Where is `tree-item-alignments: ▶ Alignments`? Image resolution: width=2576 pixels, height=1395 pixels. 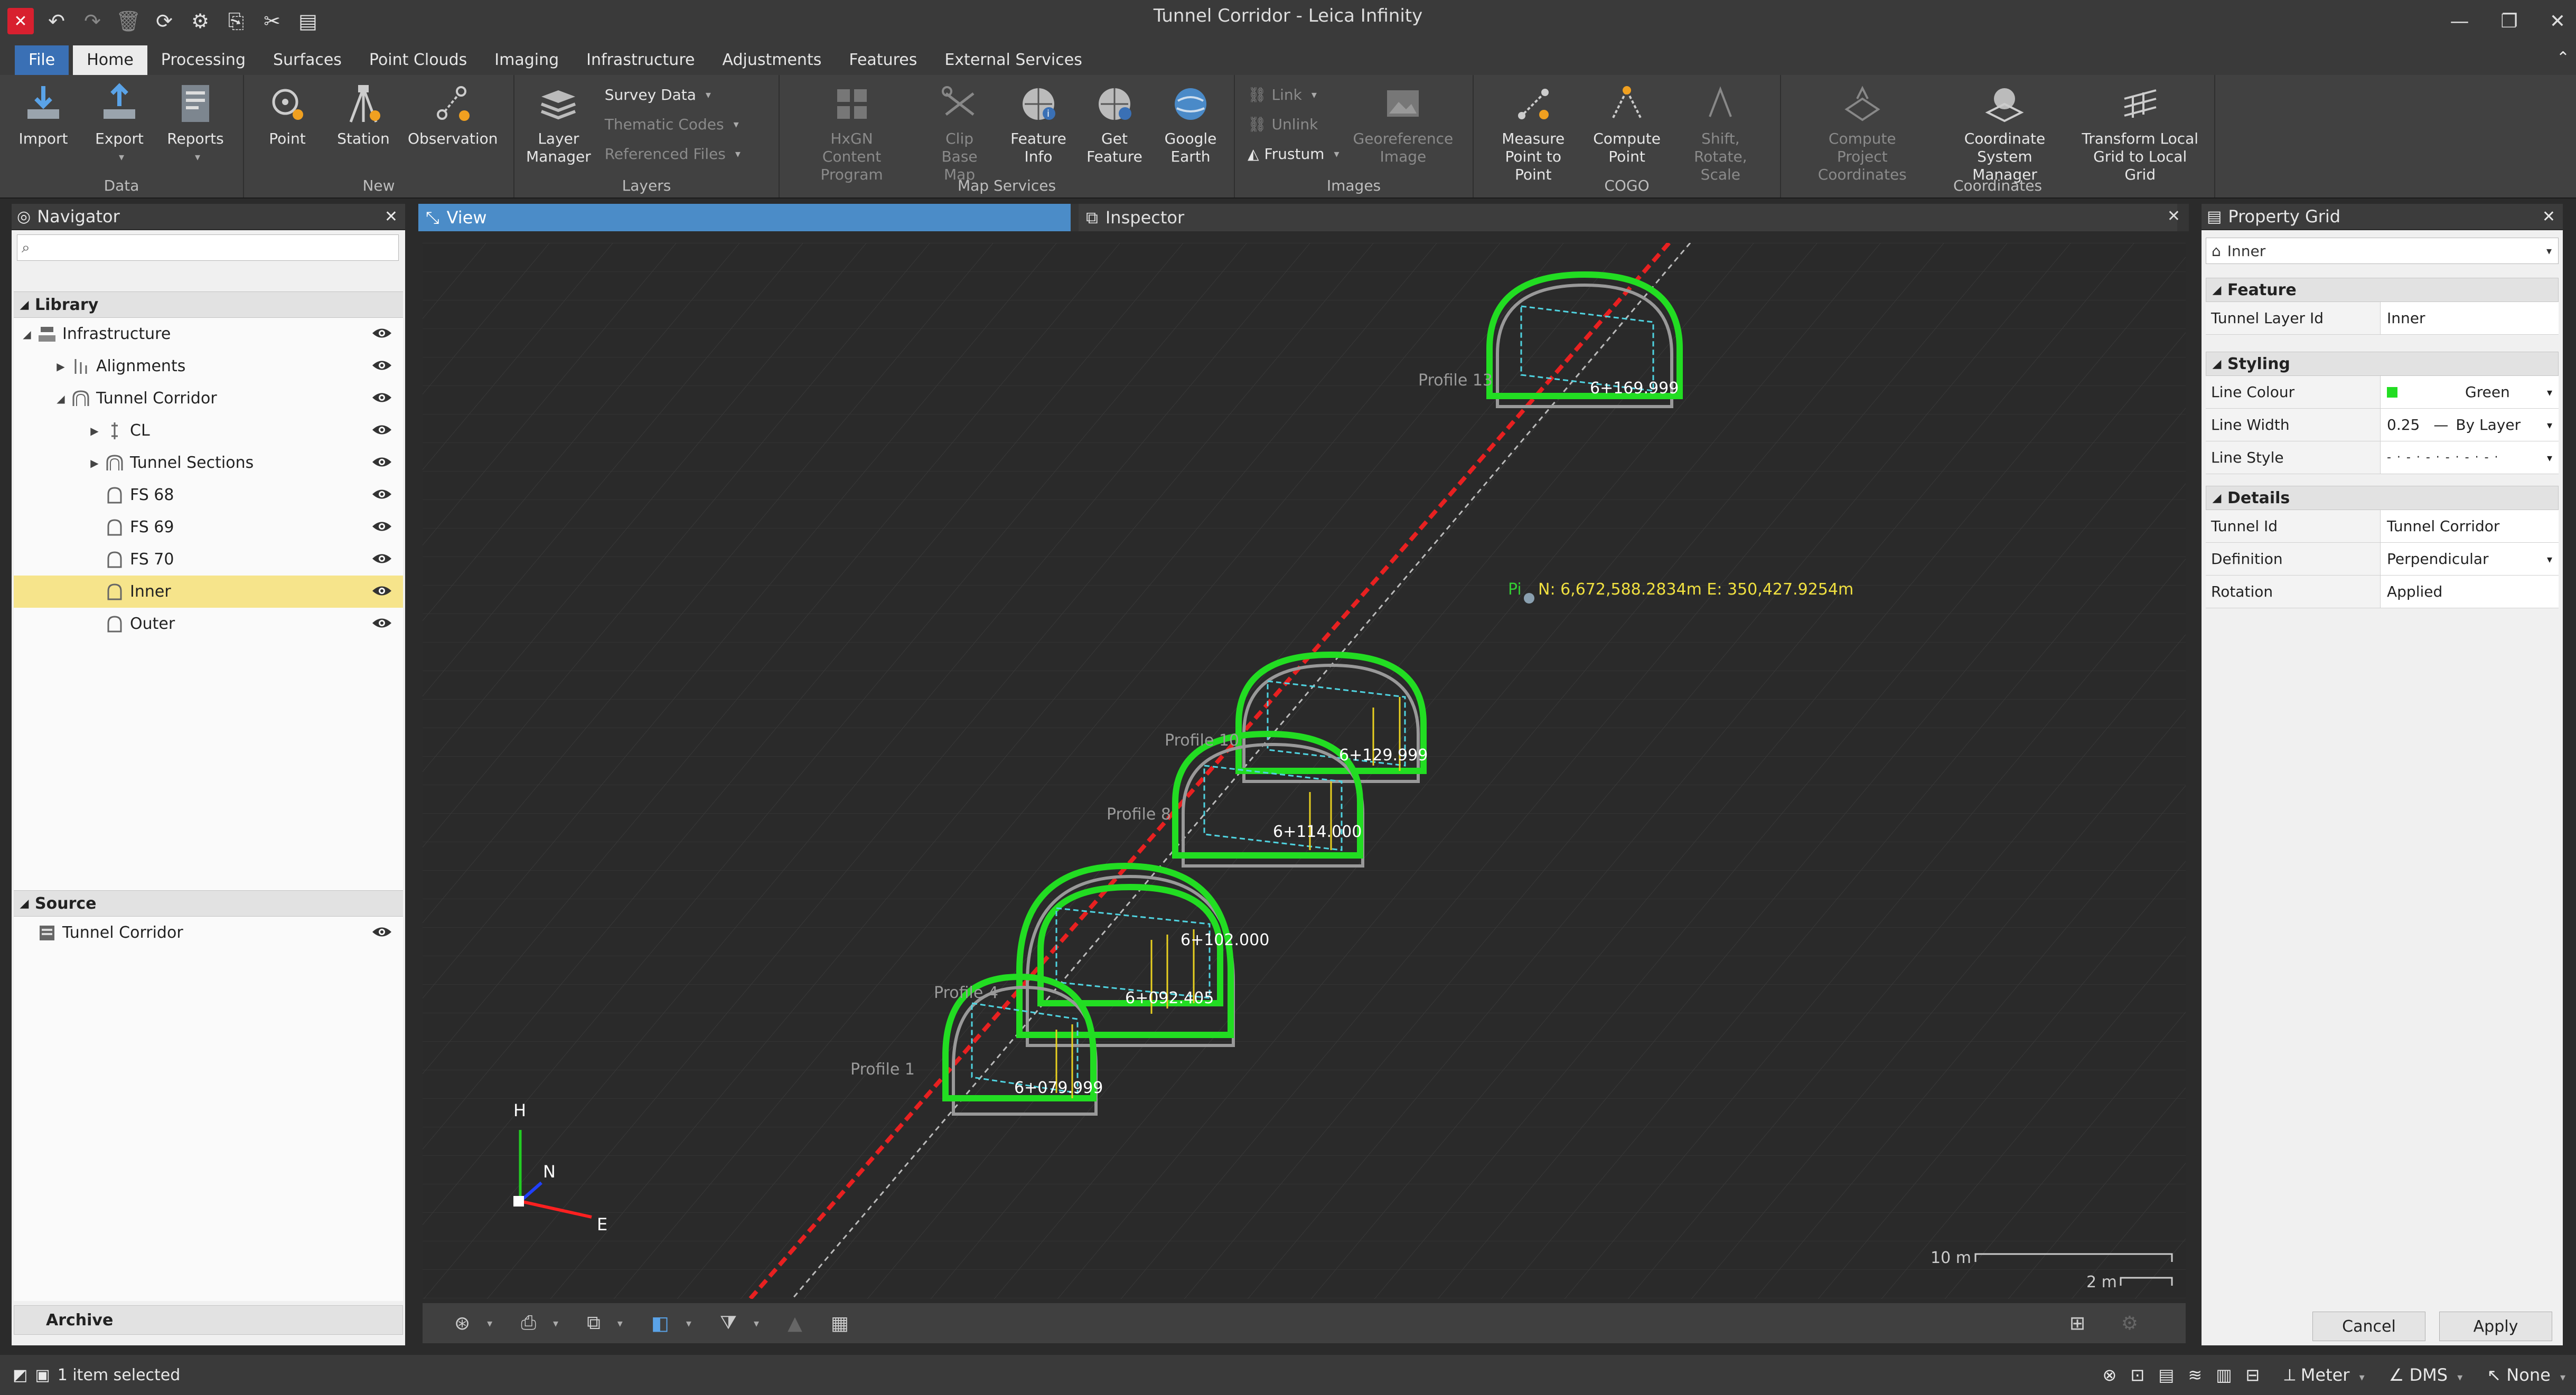
tree-item-alignments: ▶ Alignments is located at coordinates (208, 366).